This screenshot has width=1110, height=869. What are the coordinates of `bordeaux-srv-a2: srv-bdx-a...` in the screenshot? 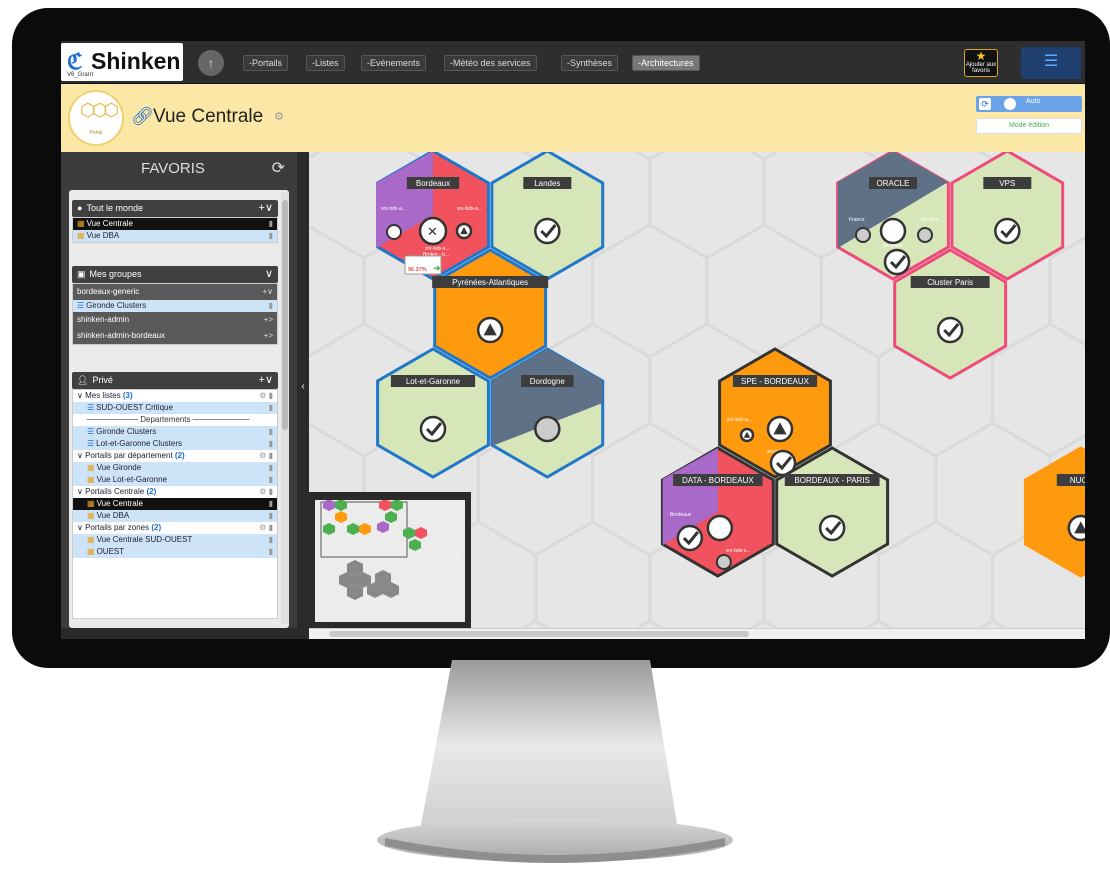 It's located at (469, 209).